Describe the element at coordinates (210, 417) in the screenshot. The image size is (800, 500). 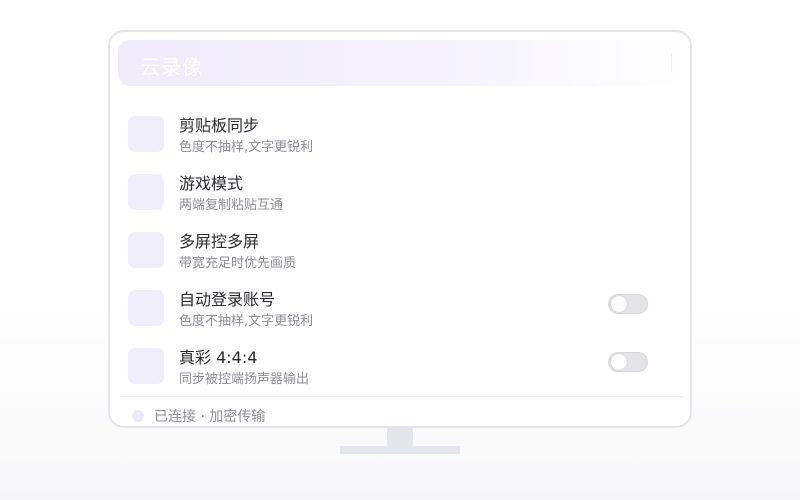
I see `status-text: 已连接 · 加密传输` at that location.